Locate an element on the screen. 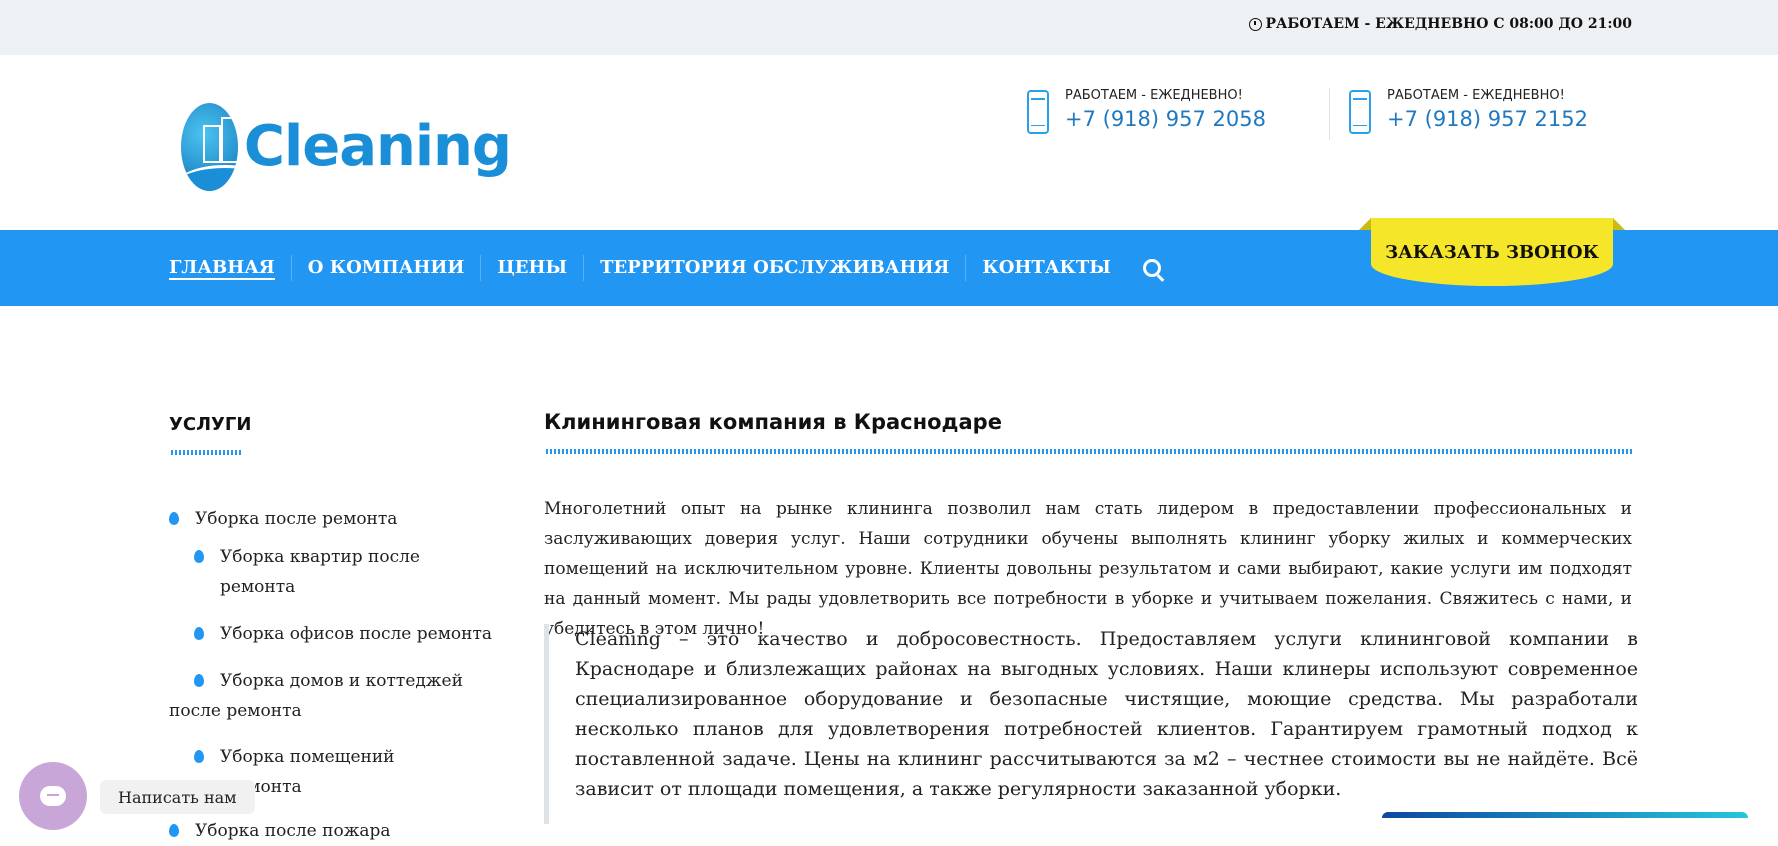  logo-text: Cleaning is located at coordinates (377, 146).